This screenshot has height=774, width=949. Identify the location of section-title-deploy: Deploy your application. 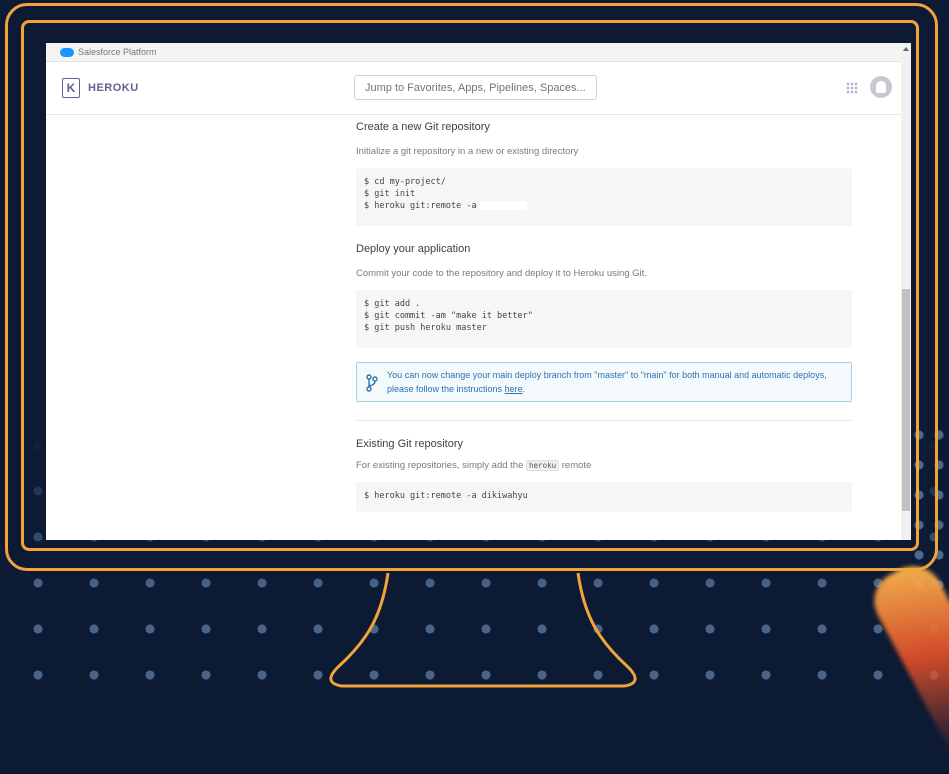
(413, 249).